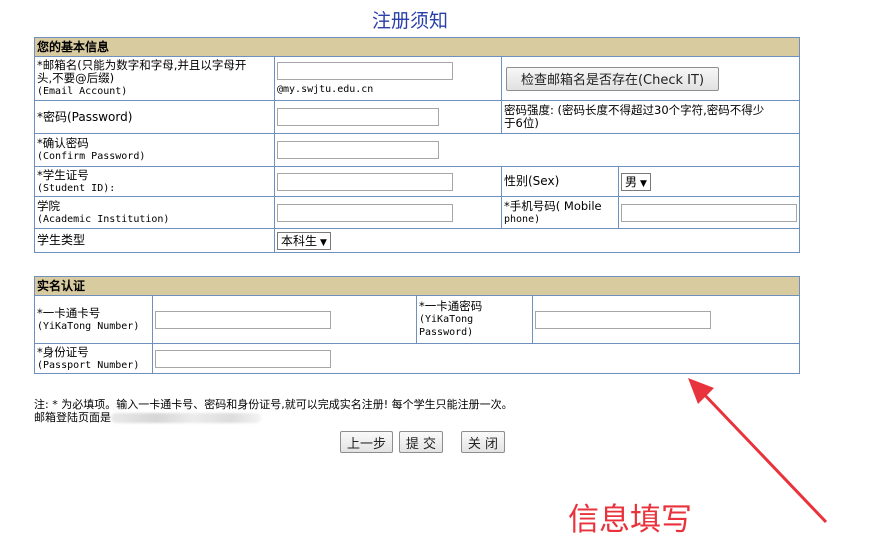  What do you see at coordinates (758, 451) in the screenshot?
I see `annotation-arrow-icon` at bounding box center [758, 451].